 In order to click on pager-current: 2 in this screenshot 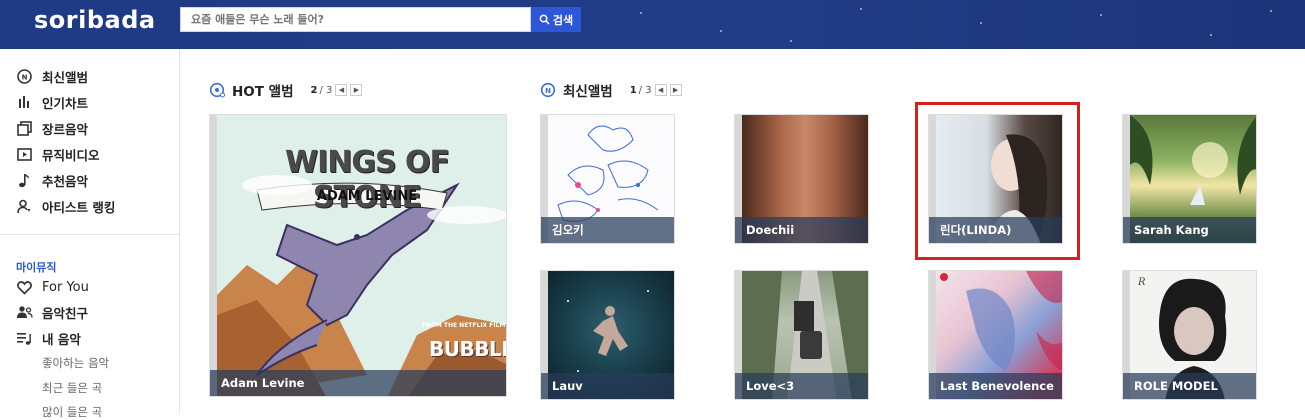, I will do `click(314, 90)`.